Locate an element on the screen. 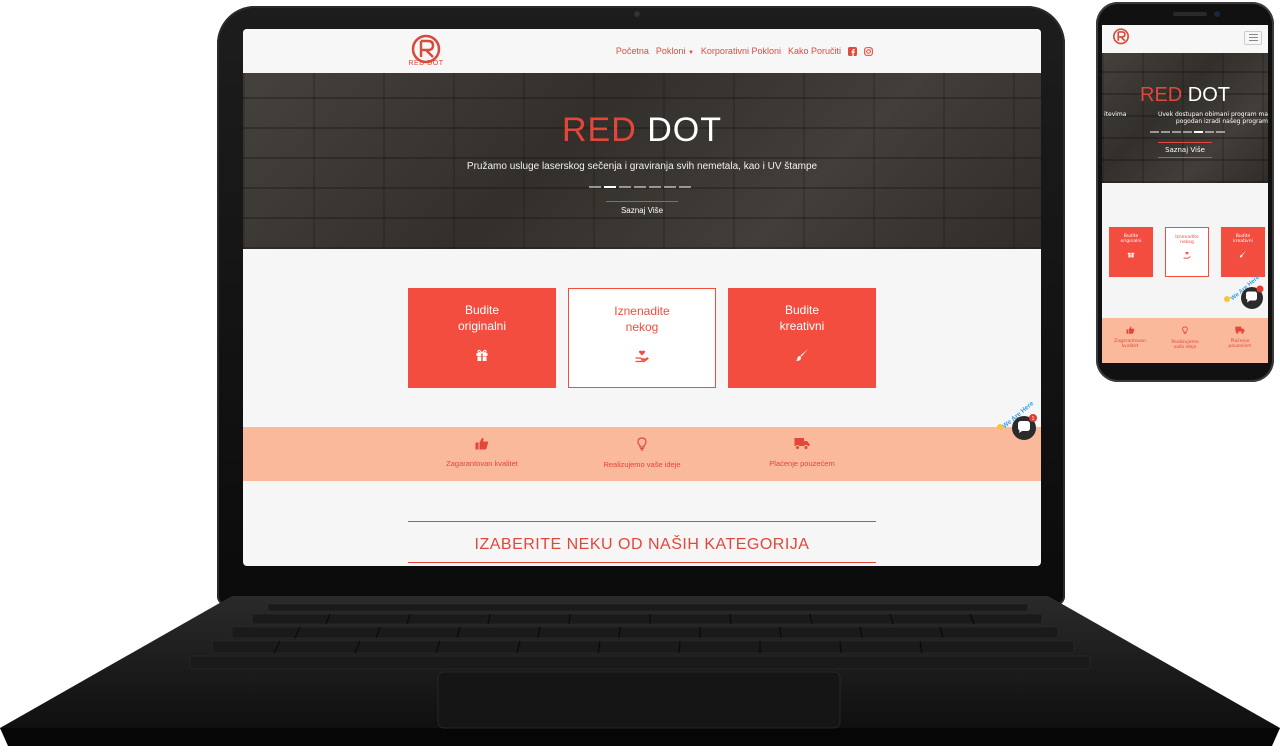 This screenshot has width=1280, height=754. notification-badge is located at coordinates (1260, 289).